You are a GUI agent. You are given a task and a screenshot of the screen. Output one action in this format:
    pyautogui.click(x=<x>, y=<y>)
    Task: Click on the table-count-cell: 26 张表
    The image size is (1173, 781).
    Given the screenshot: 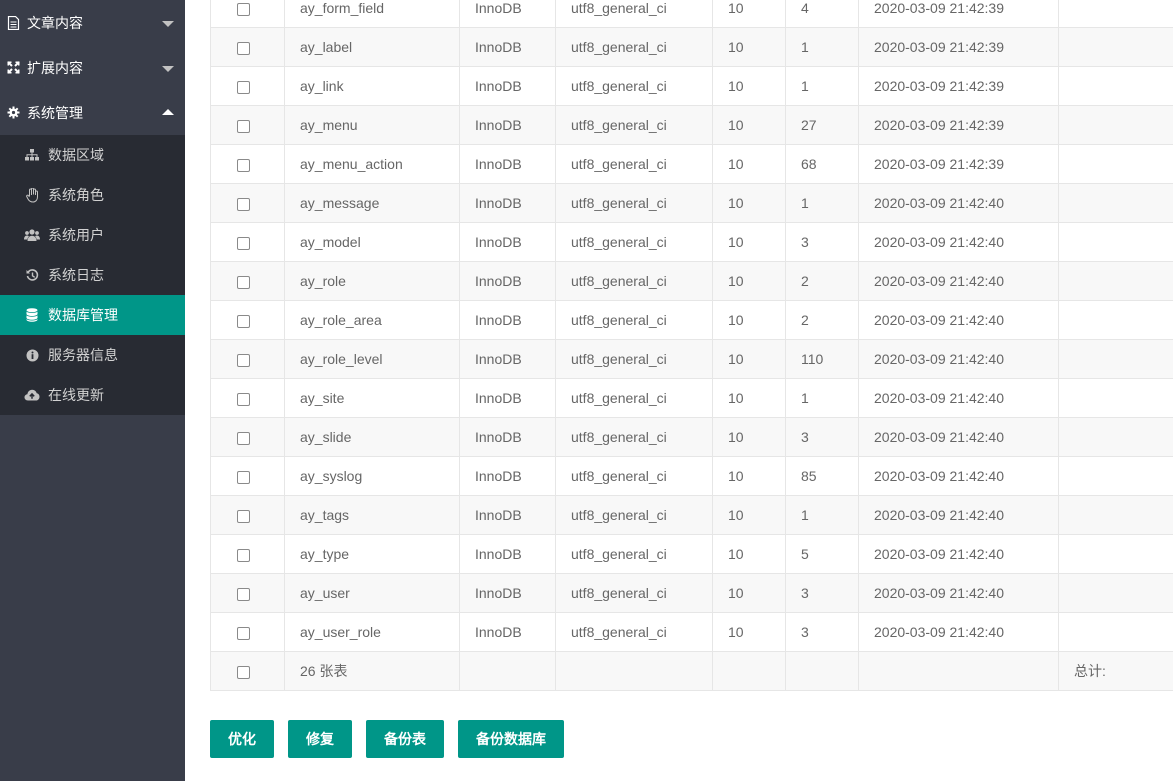 What is the action you would take?
    pyautogui.click(x=372, y=671)
    